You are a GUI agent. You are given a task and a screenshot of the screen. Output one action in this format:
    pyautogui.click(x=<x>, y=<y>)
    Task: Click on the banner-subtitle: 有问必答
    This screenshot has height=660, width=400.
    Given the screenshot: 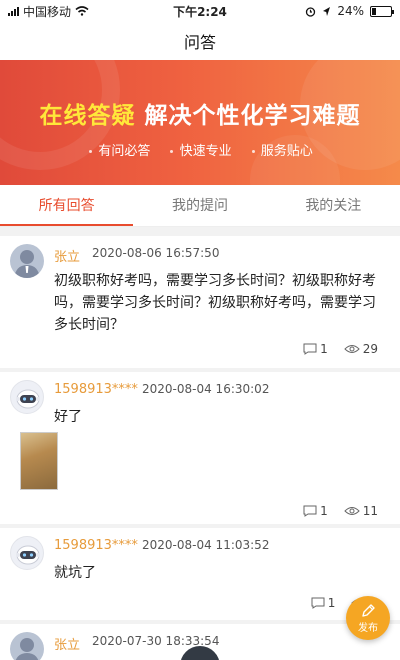 What is the action you would take?
    pyautogui.click(x=118, y=149)
    